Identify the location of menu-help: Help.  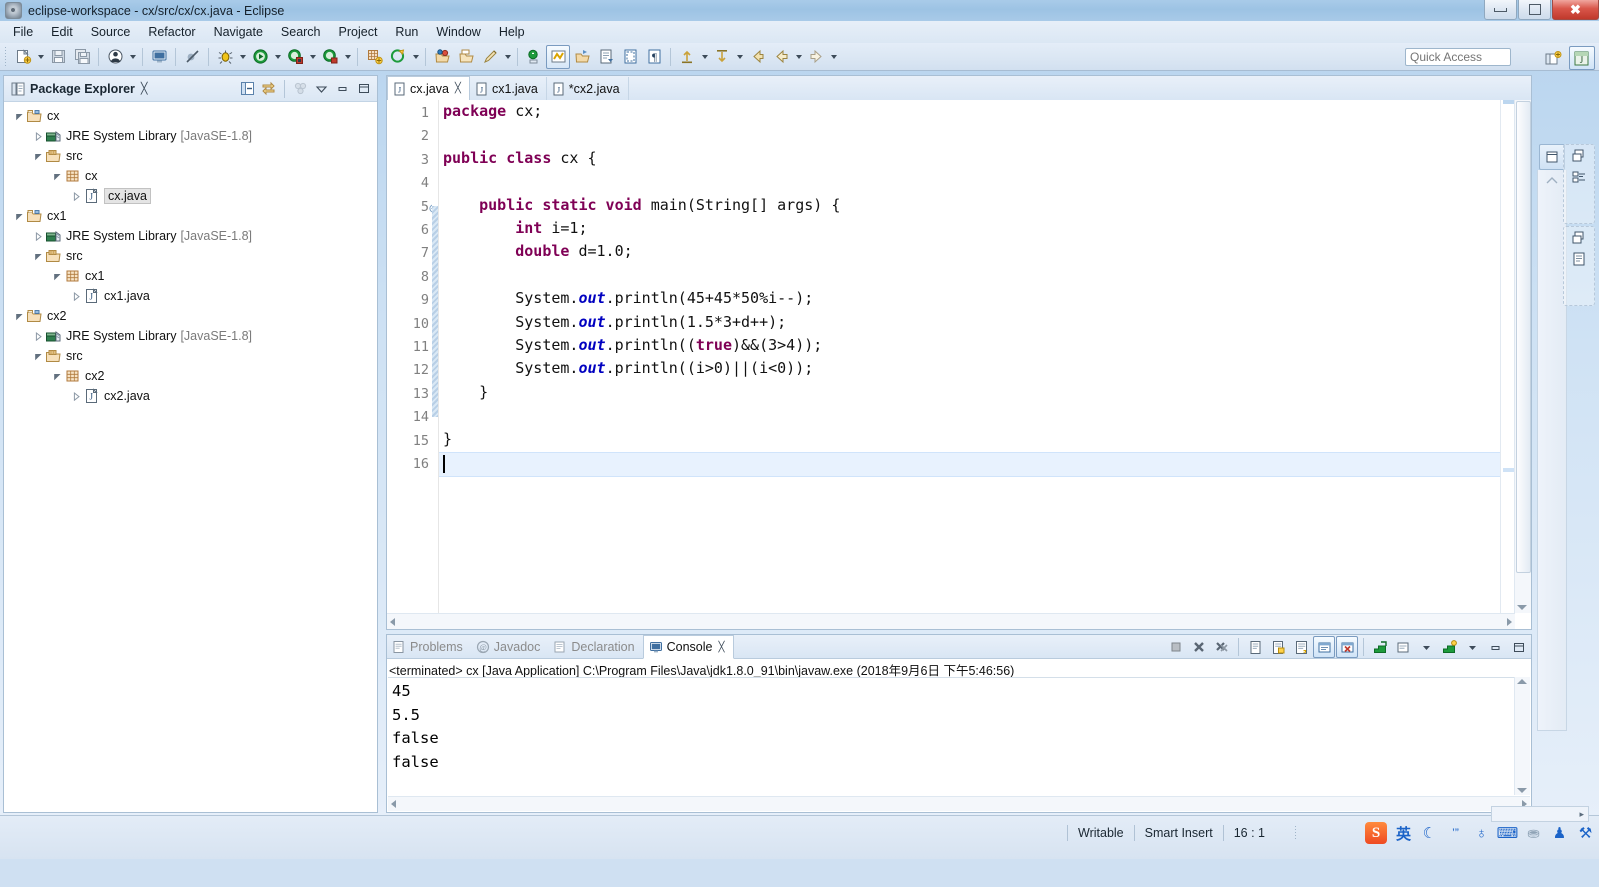
(512, 32).